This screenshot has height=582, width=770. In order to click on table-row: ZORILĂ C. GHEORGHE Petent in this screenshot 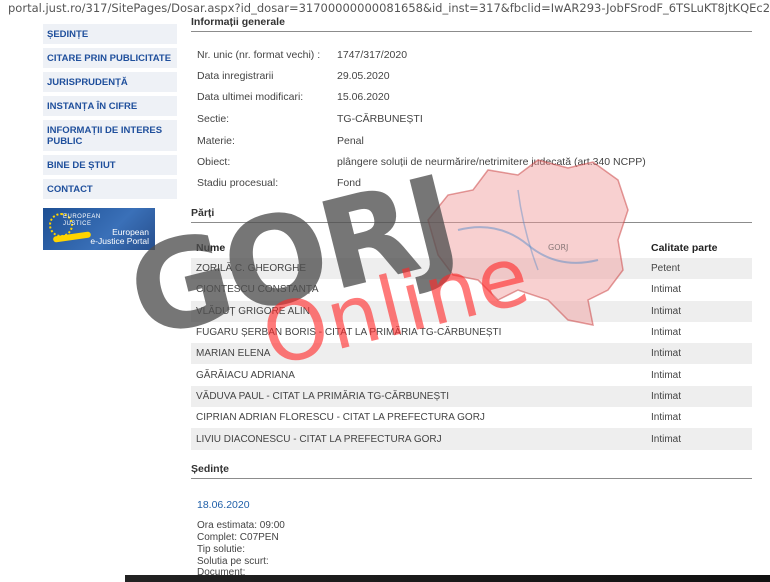, I will do `click(471, 269)`.